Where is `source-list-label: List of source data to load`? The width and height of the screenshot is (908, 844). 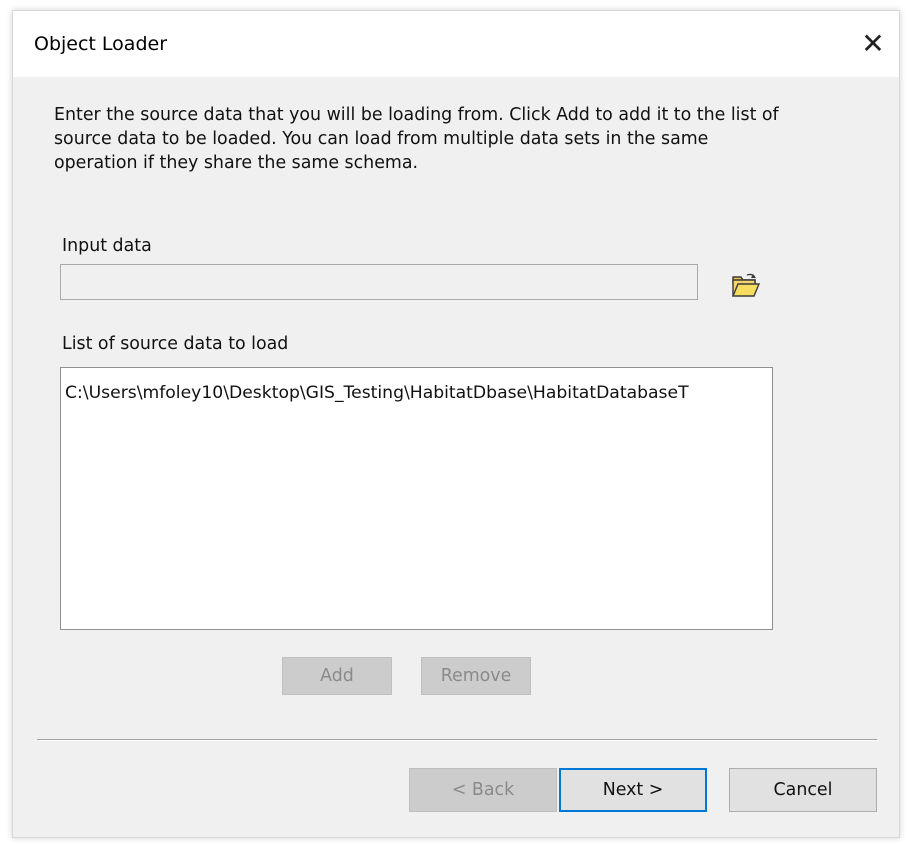
source-list-label: List of source data to load is located at coordinates (175, 344).